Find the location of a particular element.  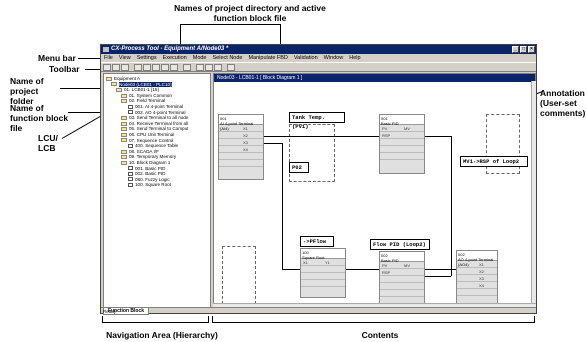

annotation-note: MV1->RSP of Loop2 is located at coordinates (494, 161).